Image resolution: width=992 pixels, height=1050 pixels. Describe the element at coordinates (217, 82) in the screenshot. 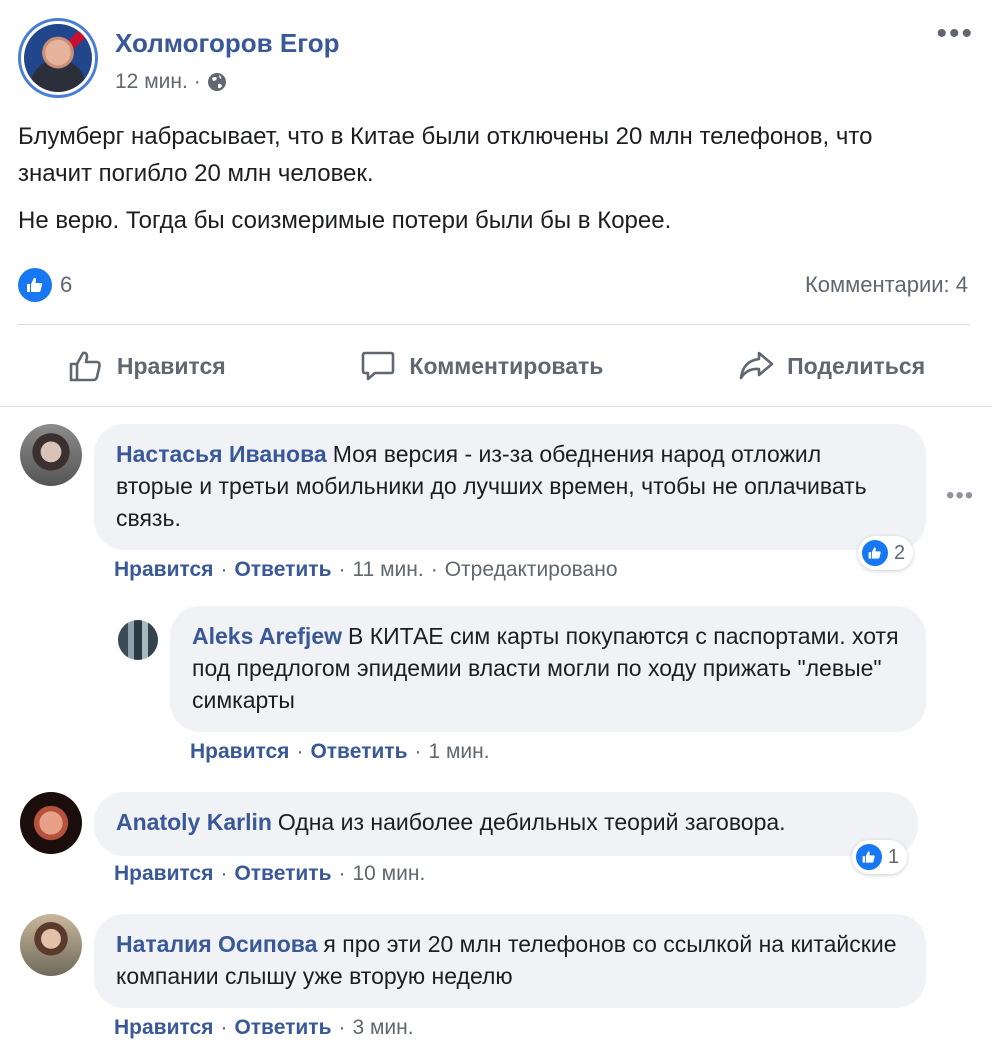

I see `globe-icon` at that location.